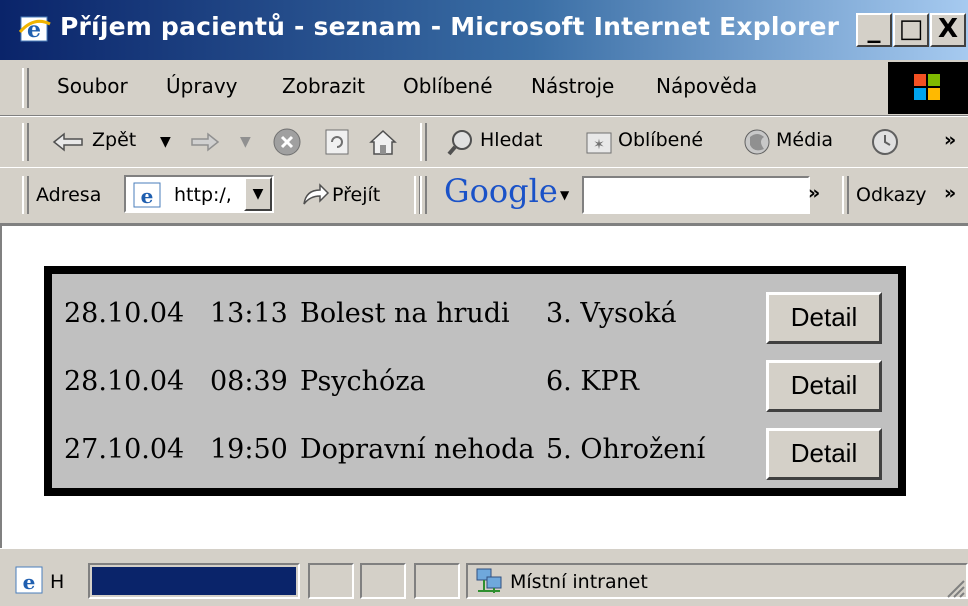  Describe the element at coordinates (874, 30) in the screenshot. I see `minimize-button: _` at that location.